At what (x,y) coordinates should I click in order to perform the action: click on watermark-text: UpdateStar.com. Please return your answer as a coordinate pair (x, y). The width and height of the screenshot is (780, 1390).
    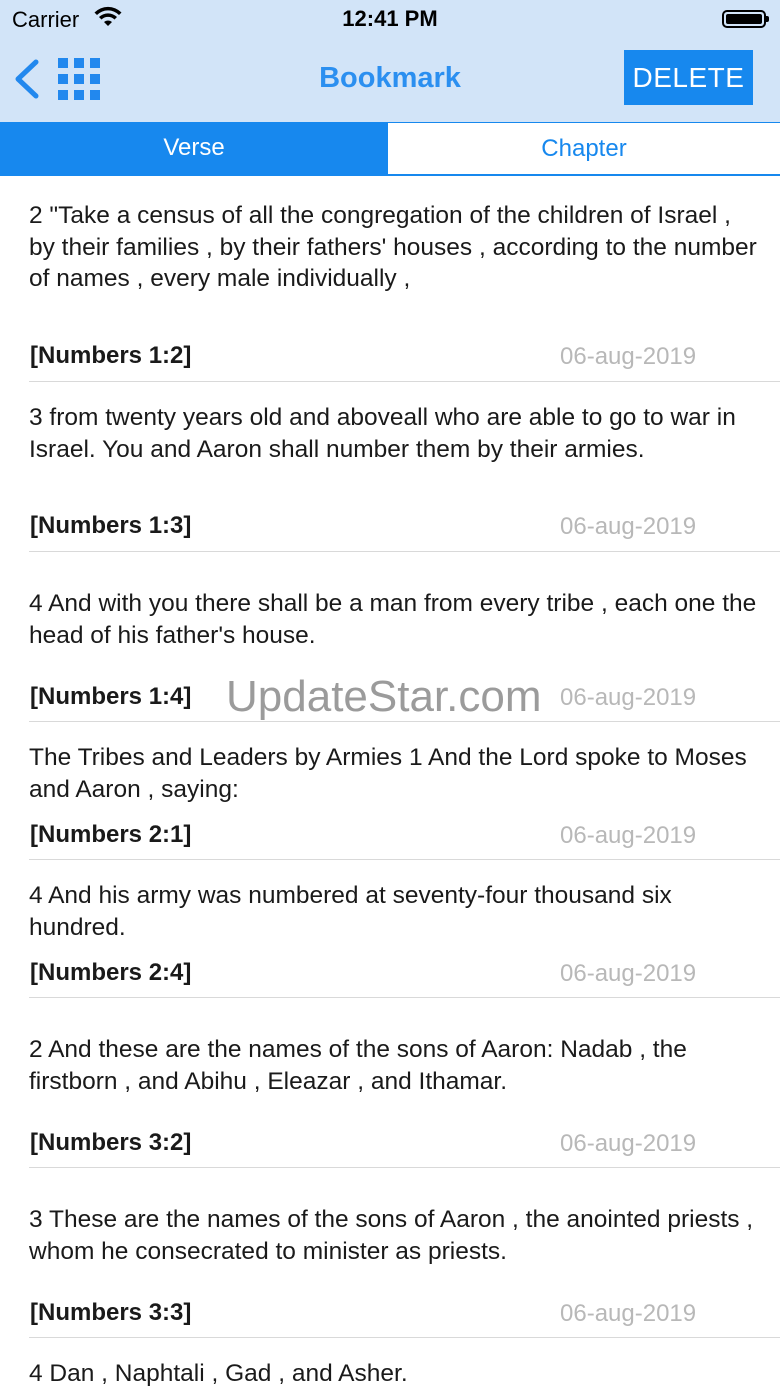
    Looking at the image, I should click on (384, 696).